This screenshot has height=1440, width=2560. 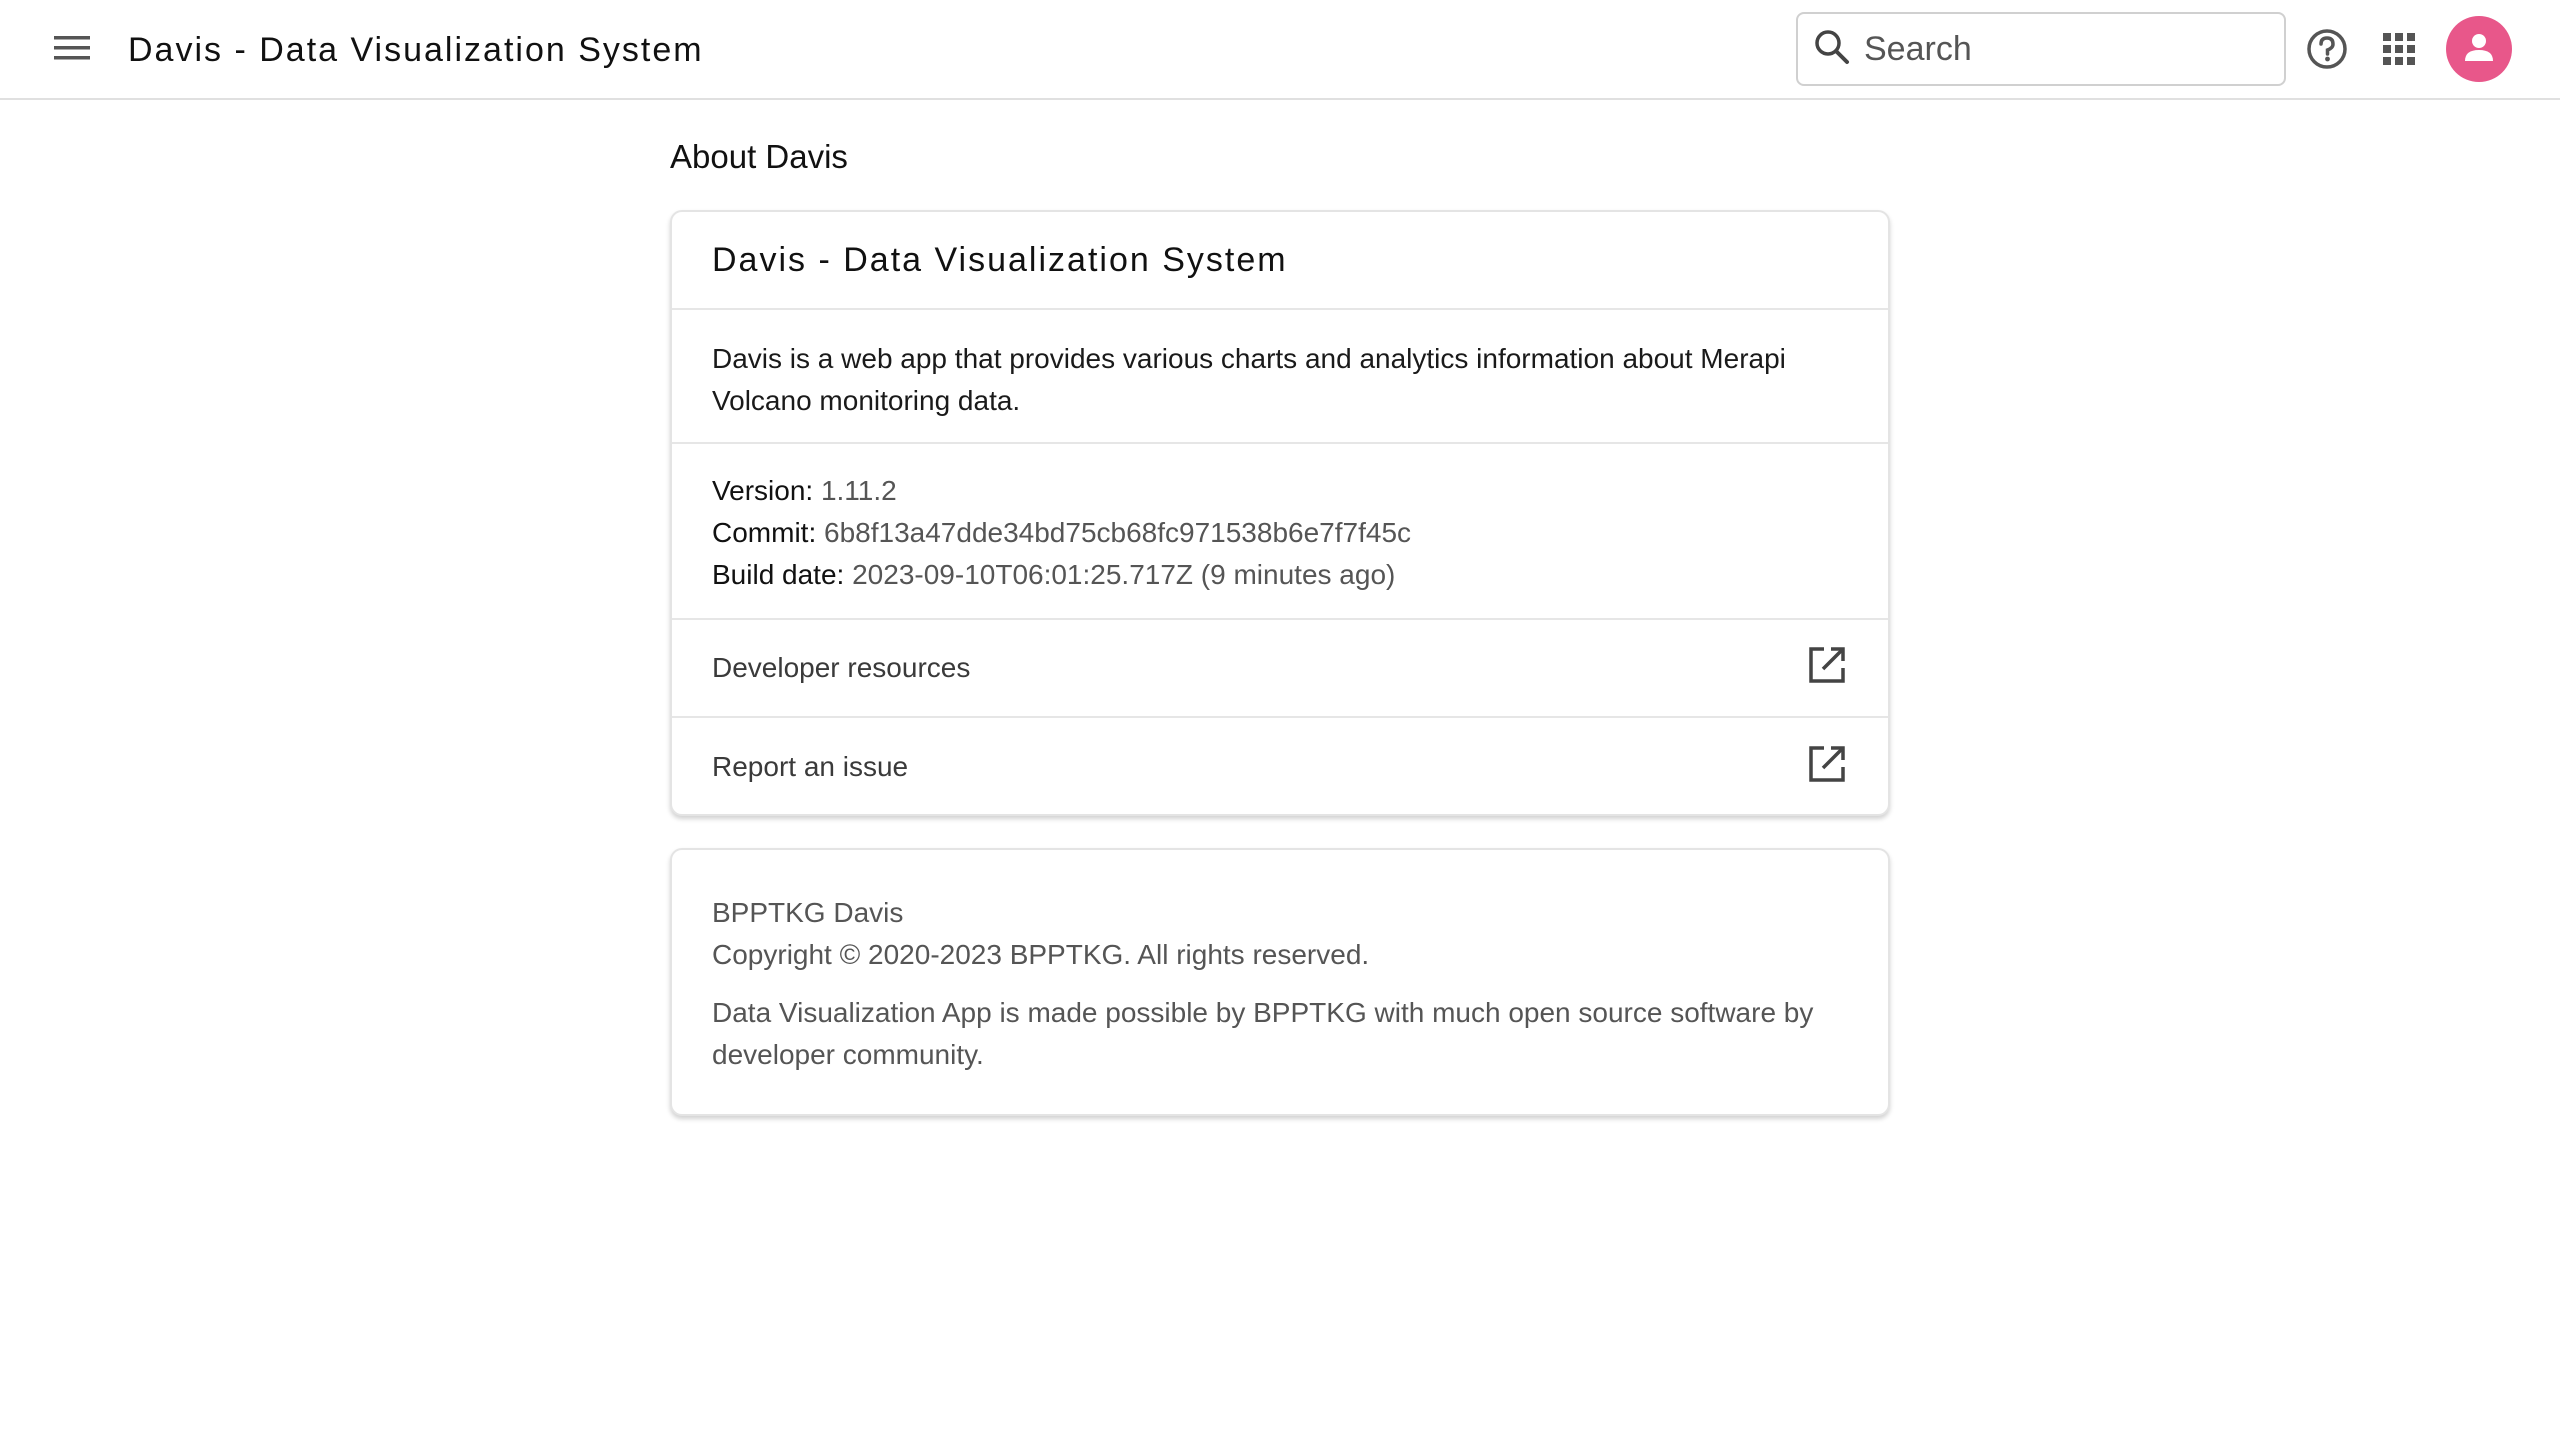 I want to click on search-input, so click(x=2064, y=49).